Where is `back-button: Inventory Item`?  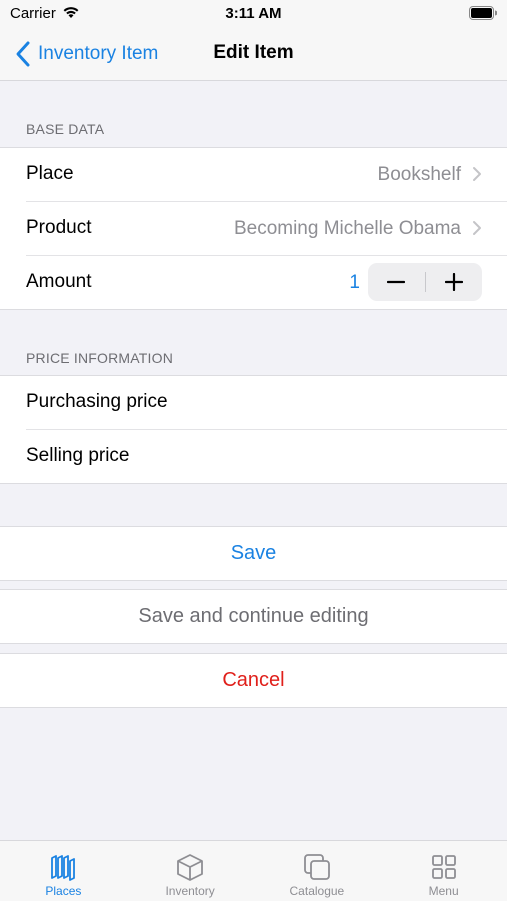
back-button: Inventory Item is located at coordinates (86, 54).